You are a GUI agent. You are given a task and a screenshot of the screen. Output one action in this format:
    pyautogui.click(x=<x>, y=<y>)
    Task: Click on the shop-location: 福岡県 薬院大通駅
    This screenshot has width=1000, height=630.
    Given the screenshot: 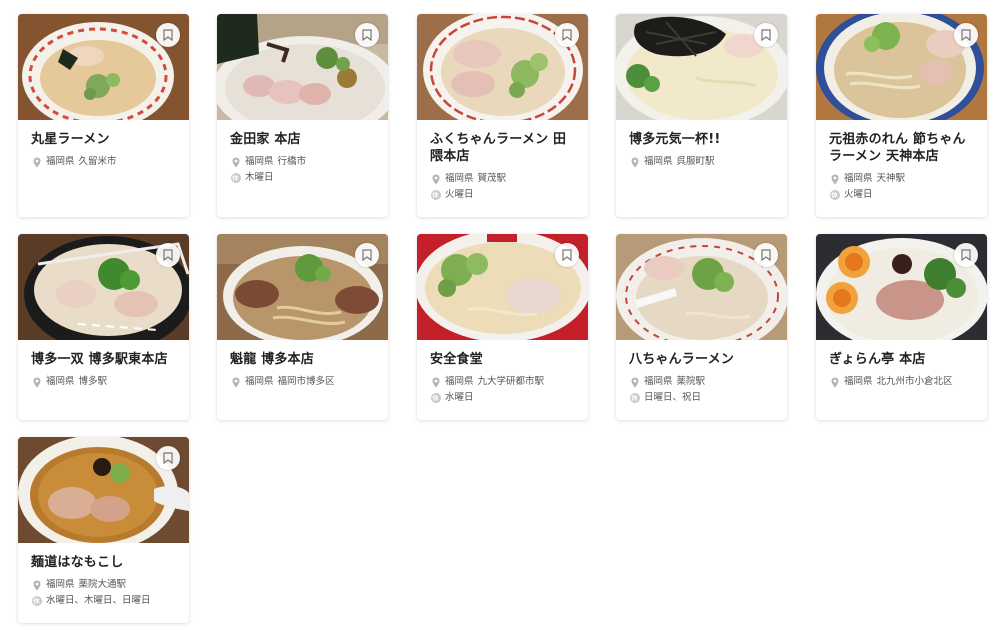 What is the action you would take?
    pyautogui.click(x=104, y=585)
    